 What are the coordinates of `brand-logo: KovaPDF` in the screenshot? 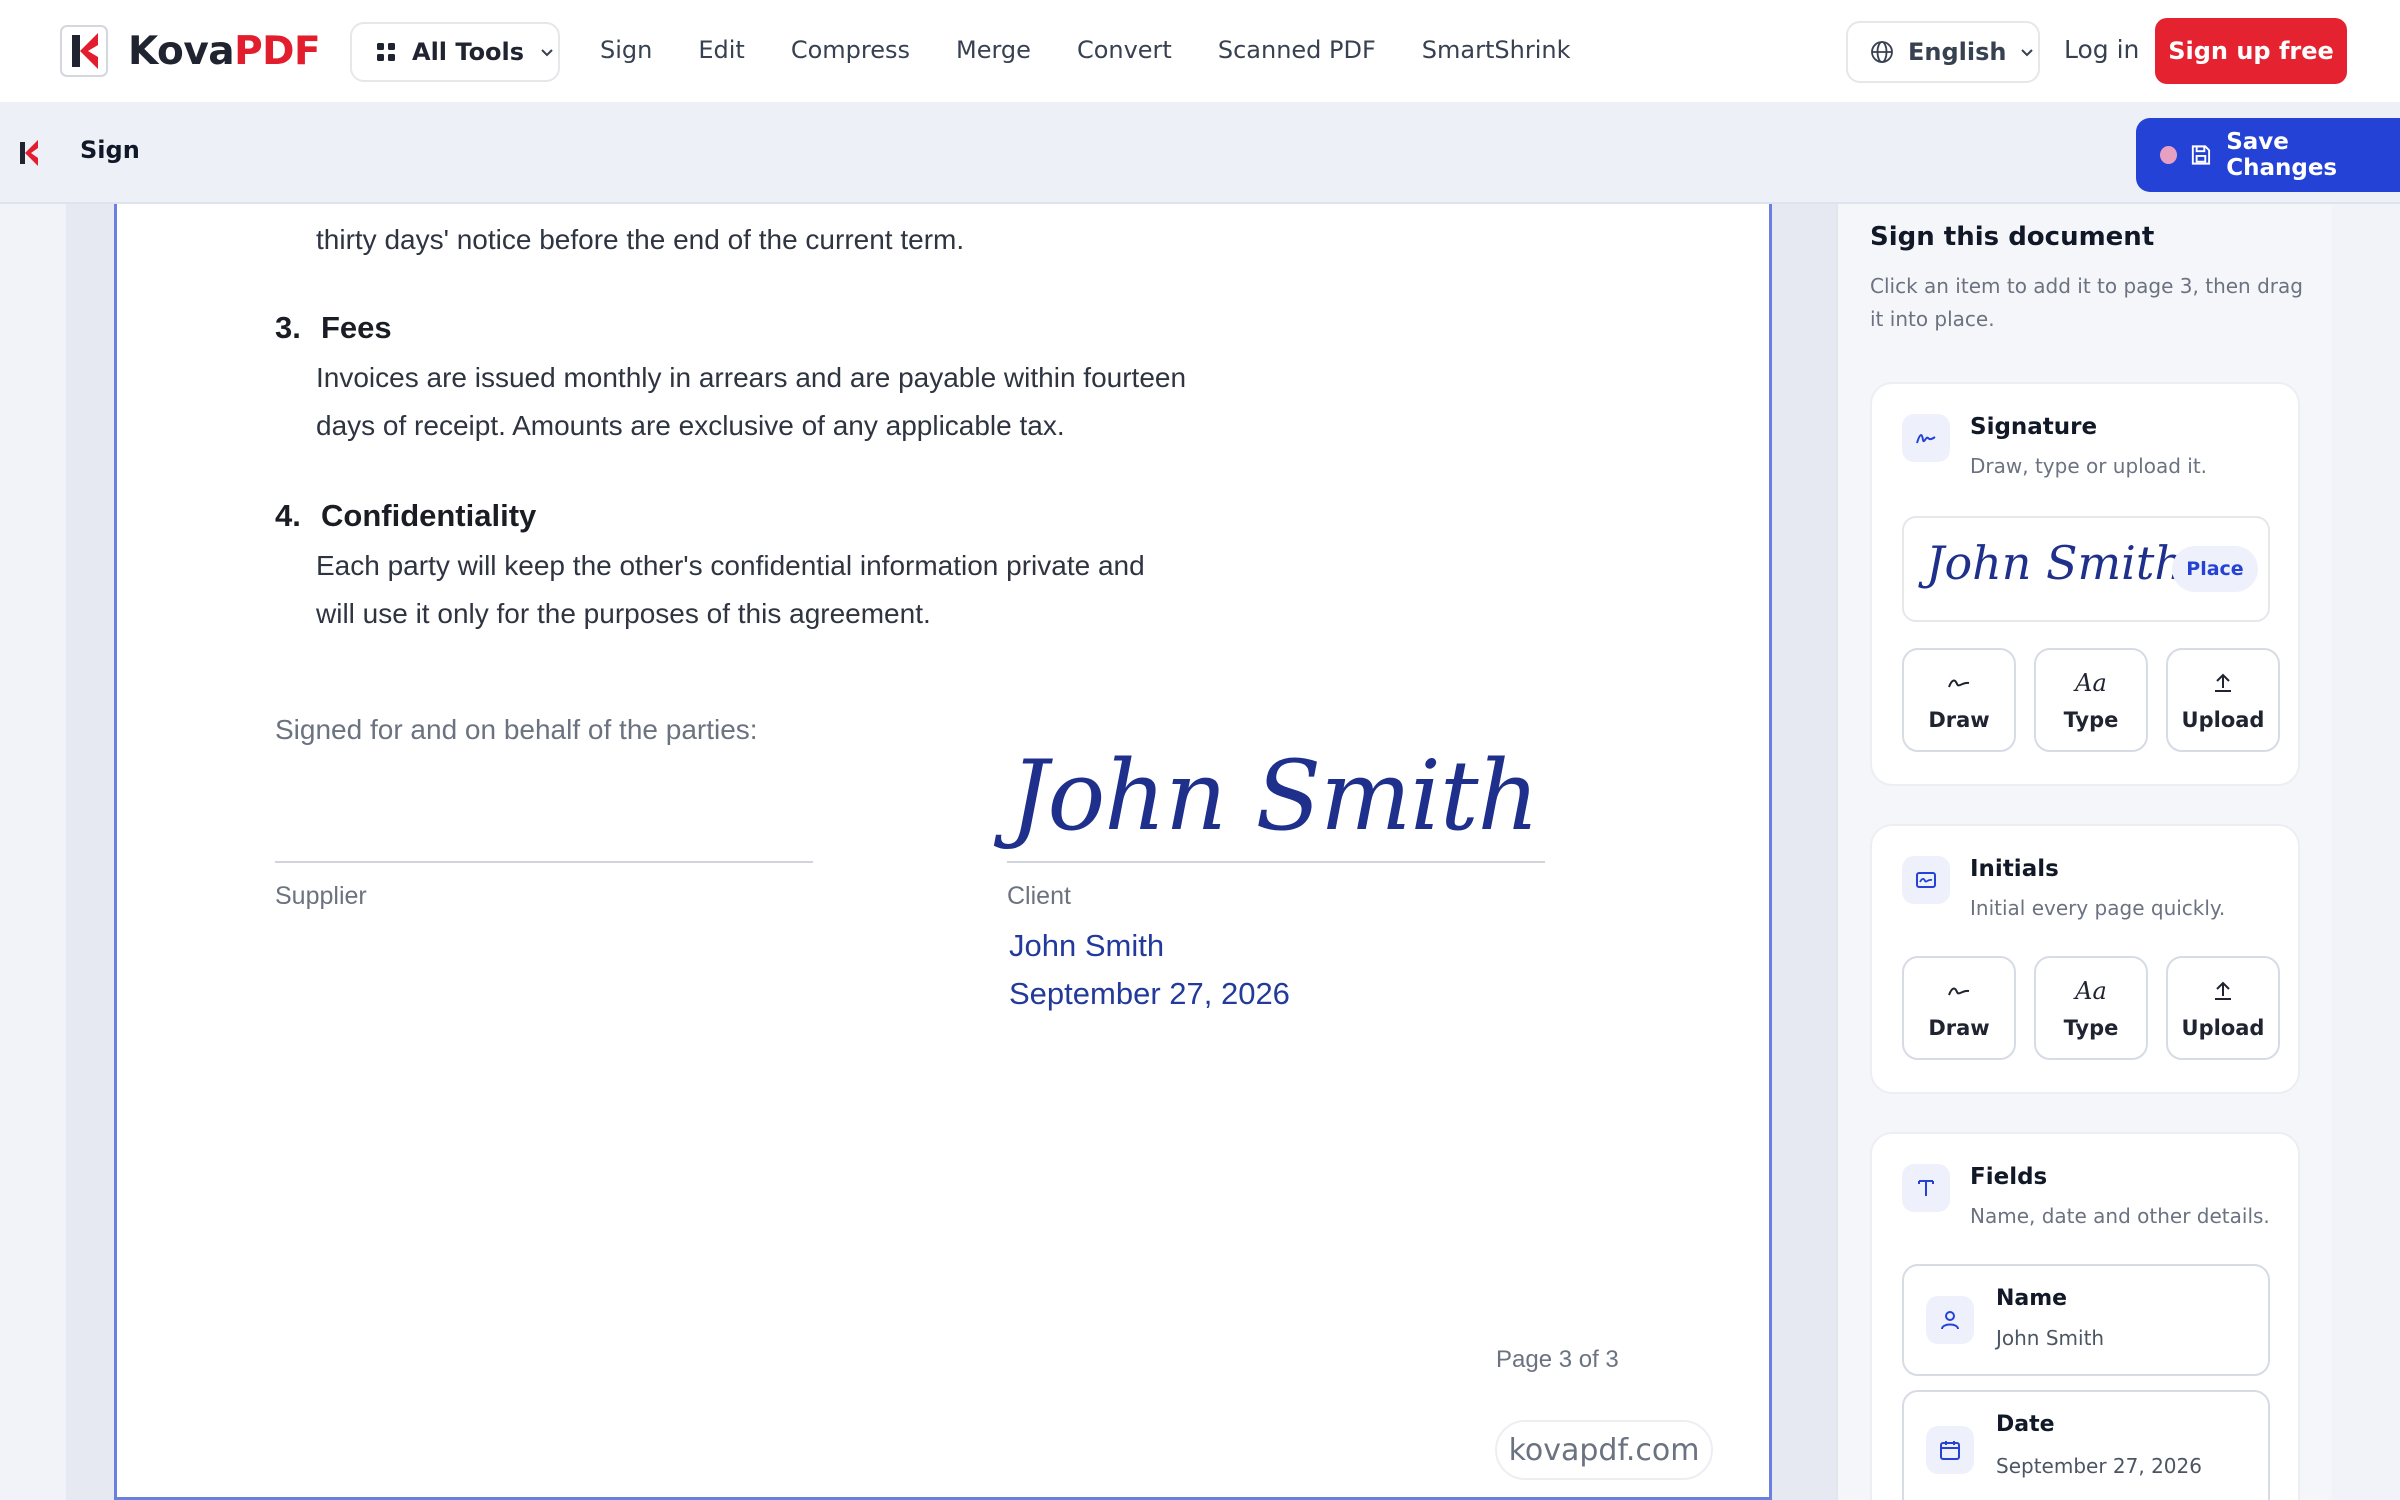 It's located at (190, 51).